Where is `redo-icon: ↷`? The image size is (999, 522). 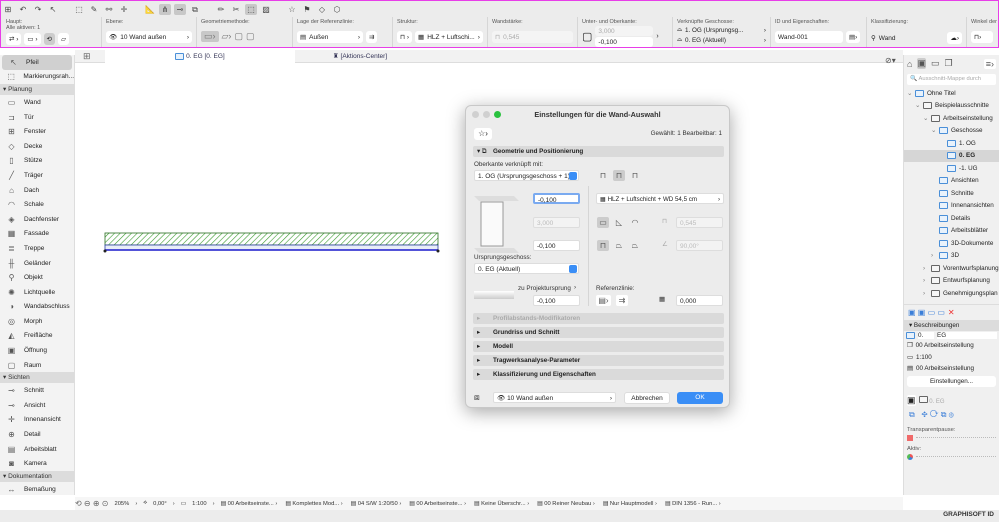
redo-icon: ↷ is located at coordinates (38, 9).